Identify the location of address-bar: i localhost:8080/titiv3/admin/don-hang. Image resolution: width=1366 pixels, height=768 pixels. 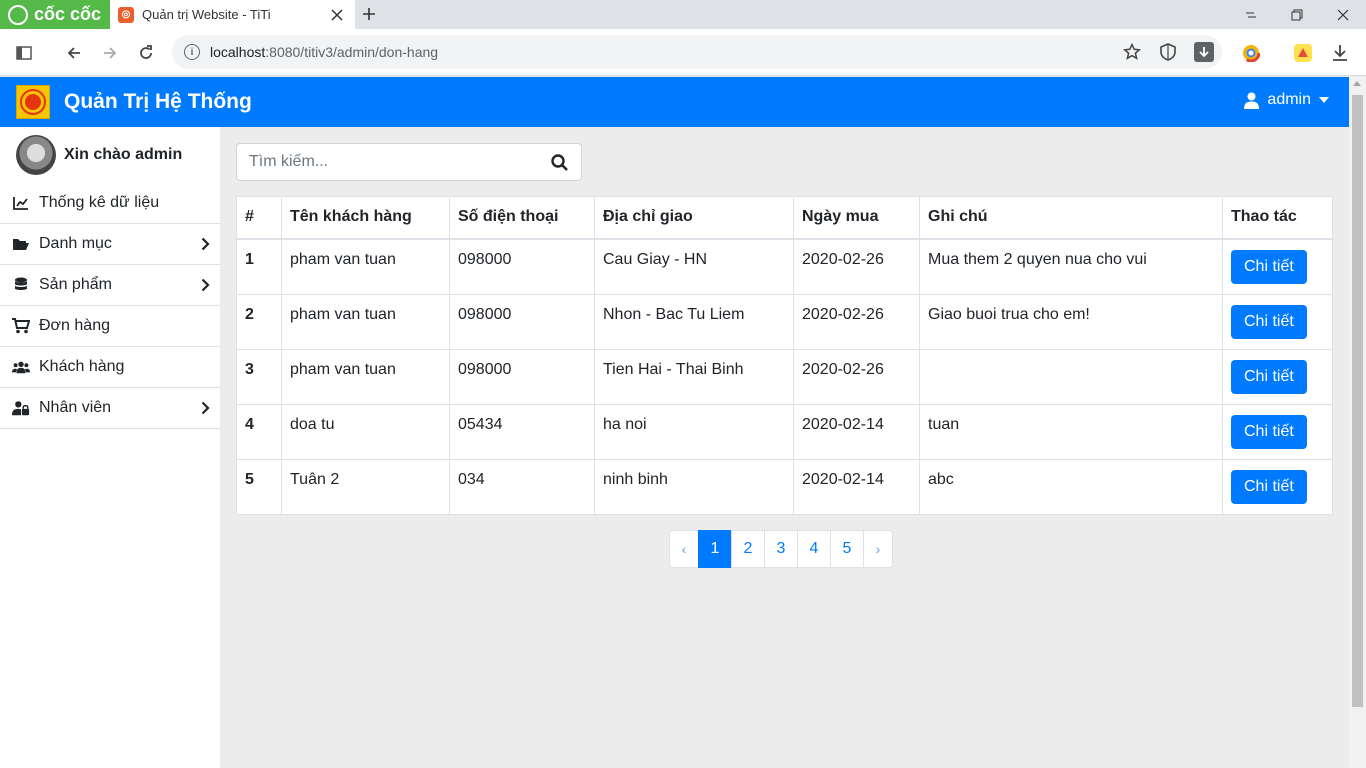
(697, 52).